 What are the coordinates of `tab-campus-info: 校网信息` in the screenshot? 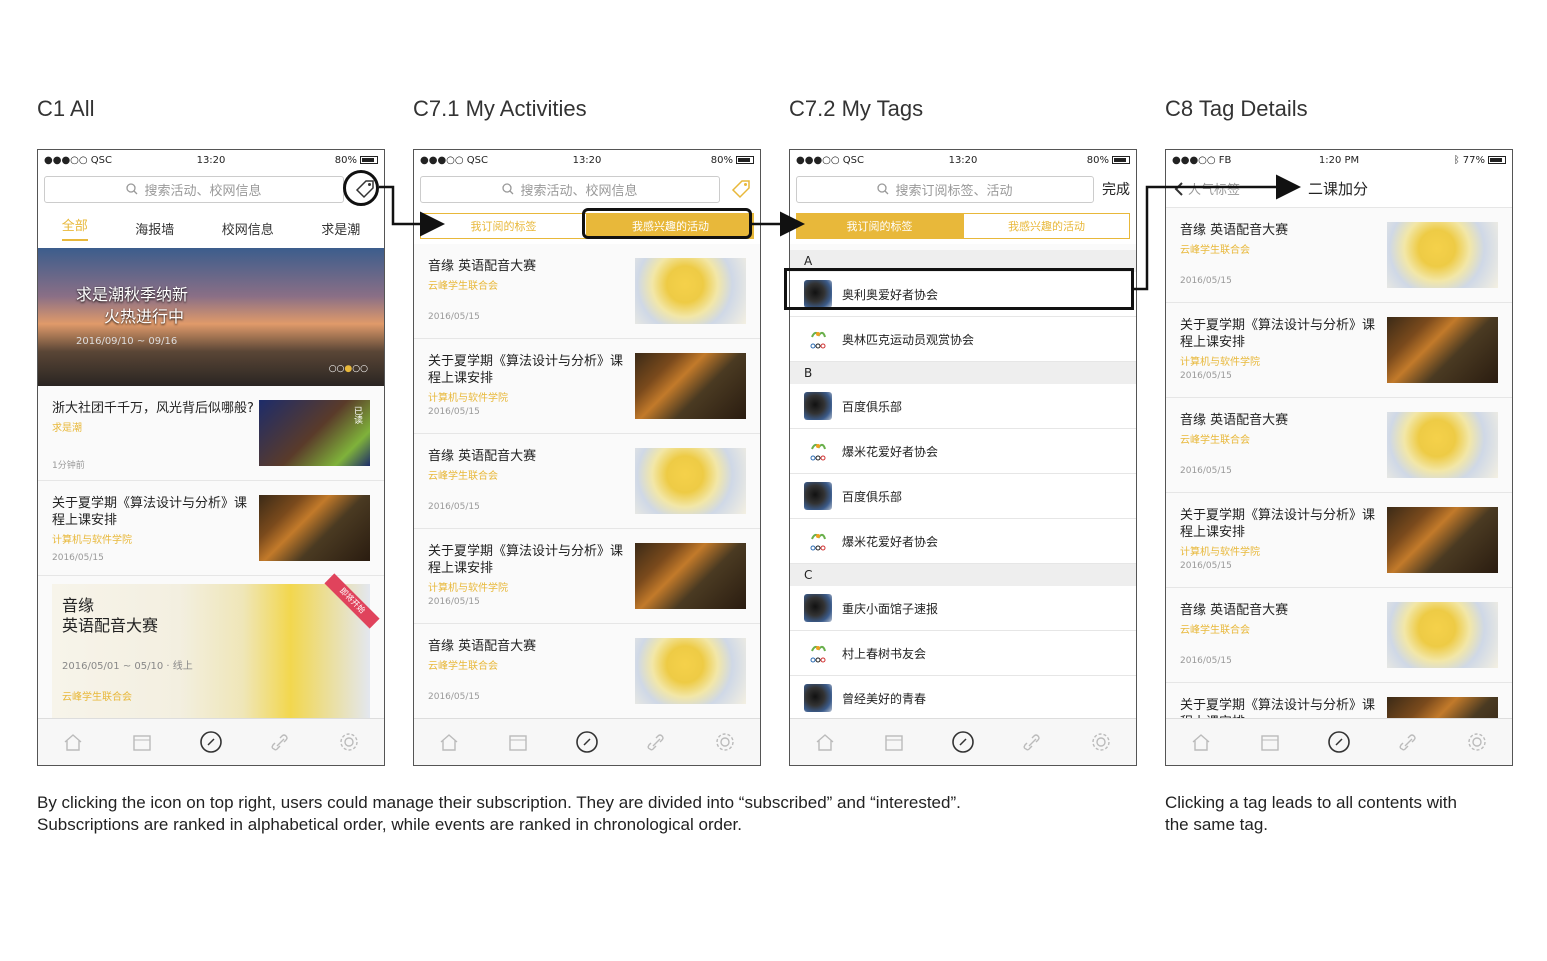 It's located at (248, 228).